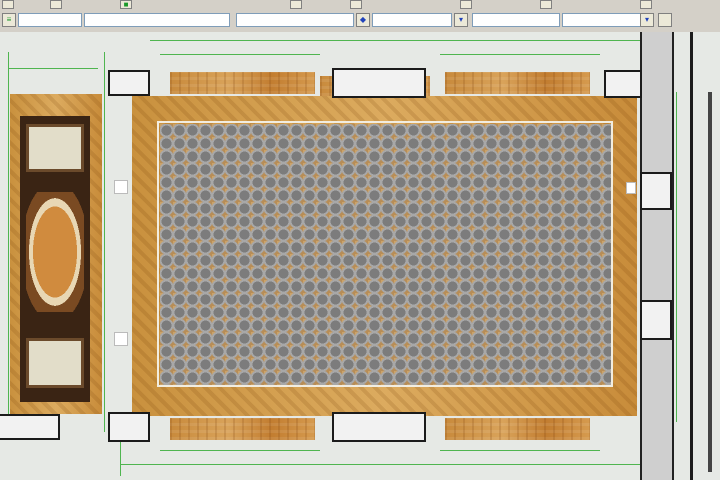 The image size is (720, 480). I want to click on dimension-line-right, so click(676, 257).